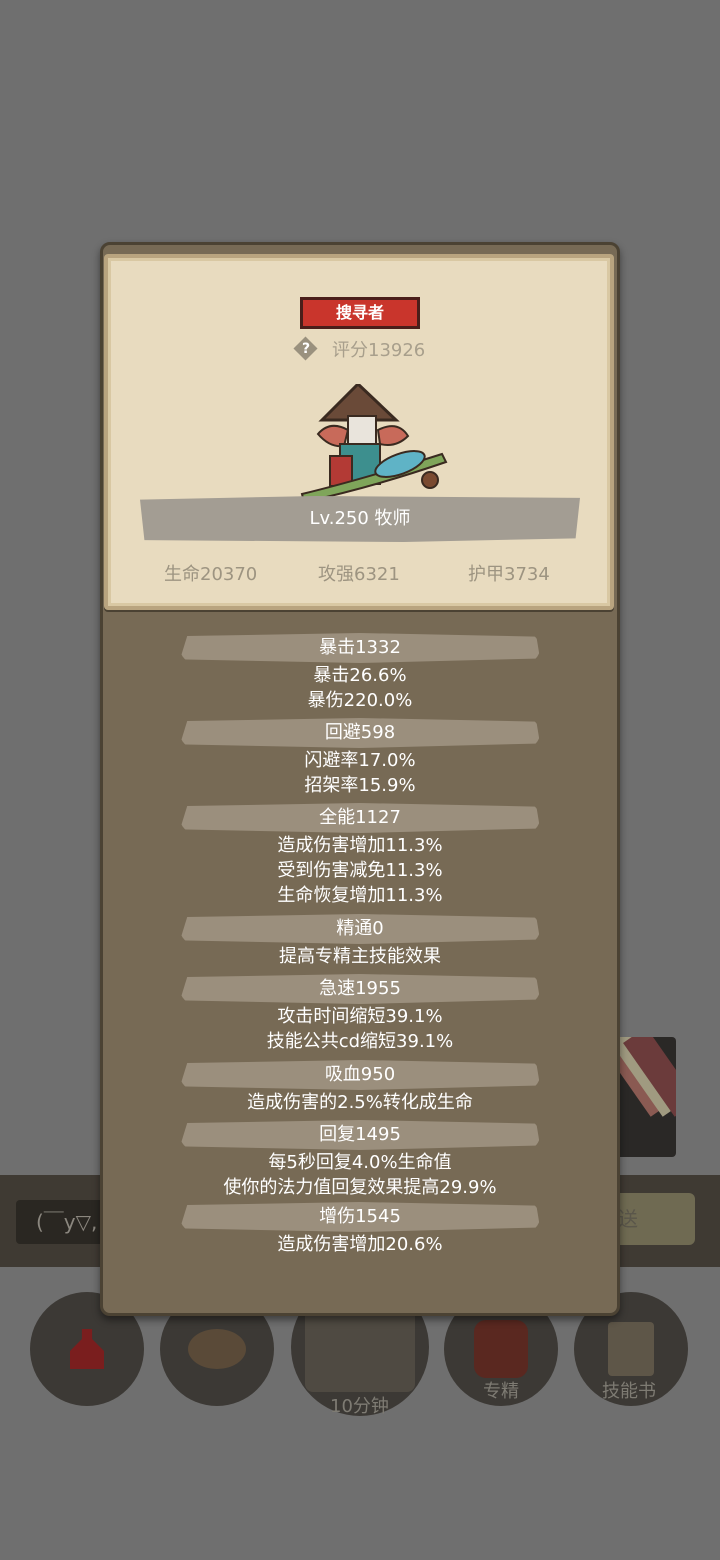 The height and width of the screenshot is (1560, 720). What do you see at coordinates (360, 518) in the screenshot?
I see `name-level-text: Lv.250 牧师` at bounding box center [360, 518].